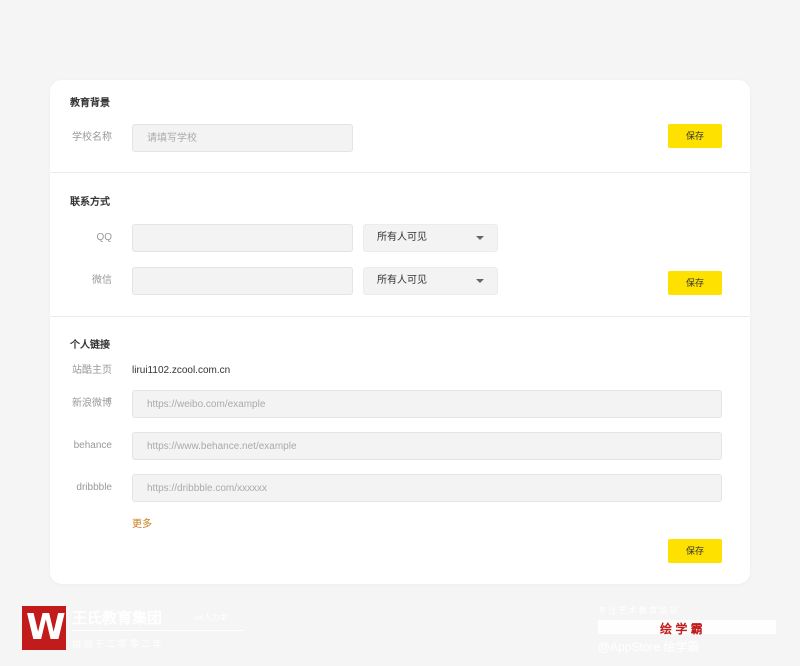  I want to click on dribbble-label: dribbble, so click(94, 487).